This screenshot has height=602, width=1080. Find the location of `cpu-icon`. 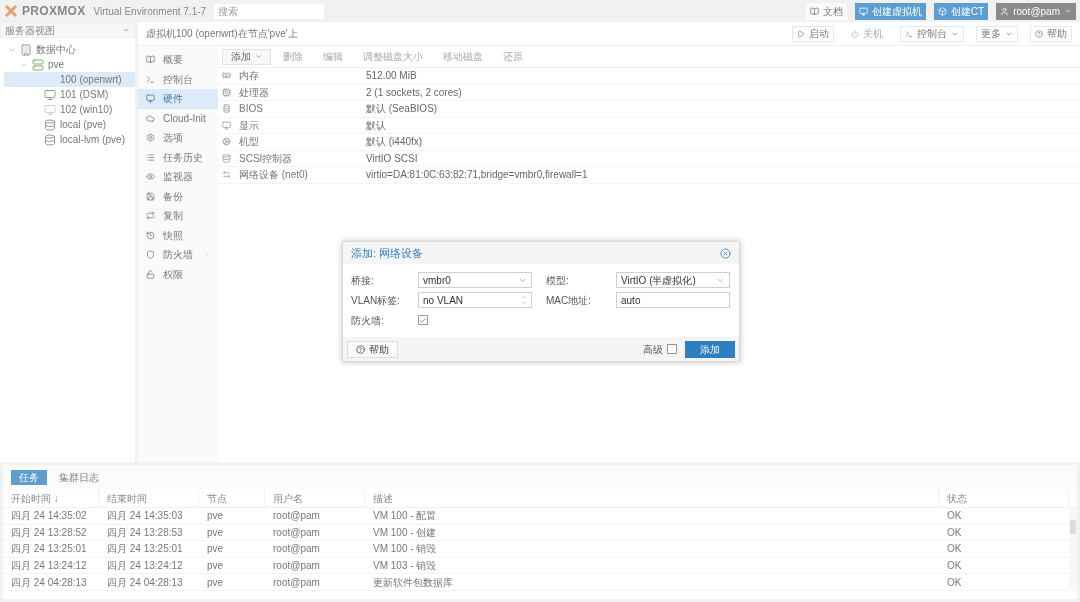

cpu-icon is located at coordinates (226, 92).